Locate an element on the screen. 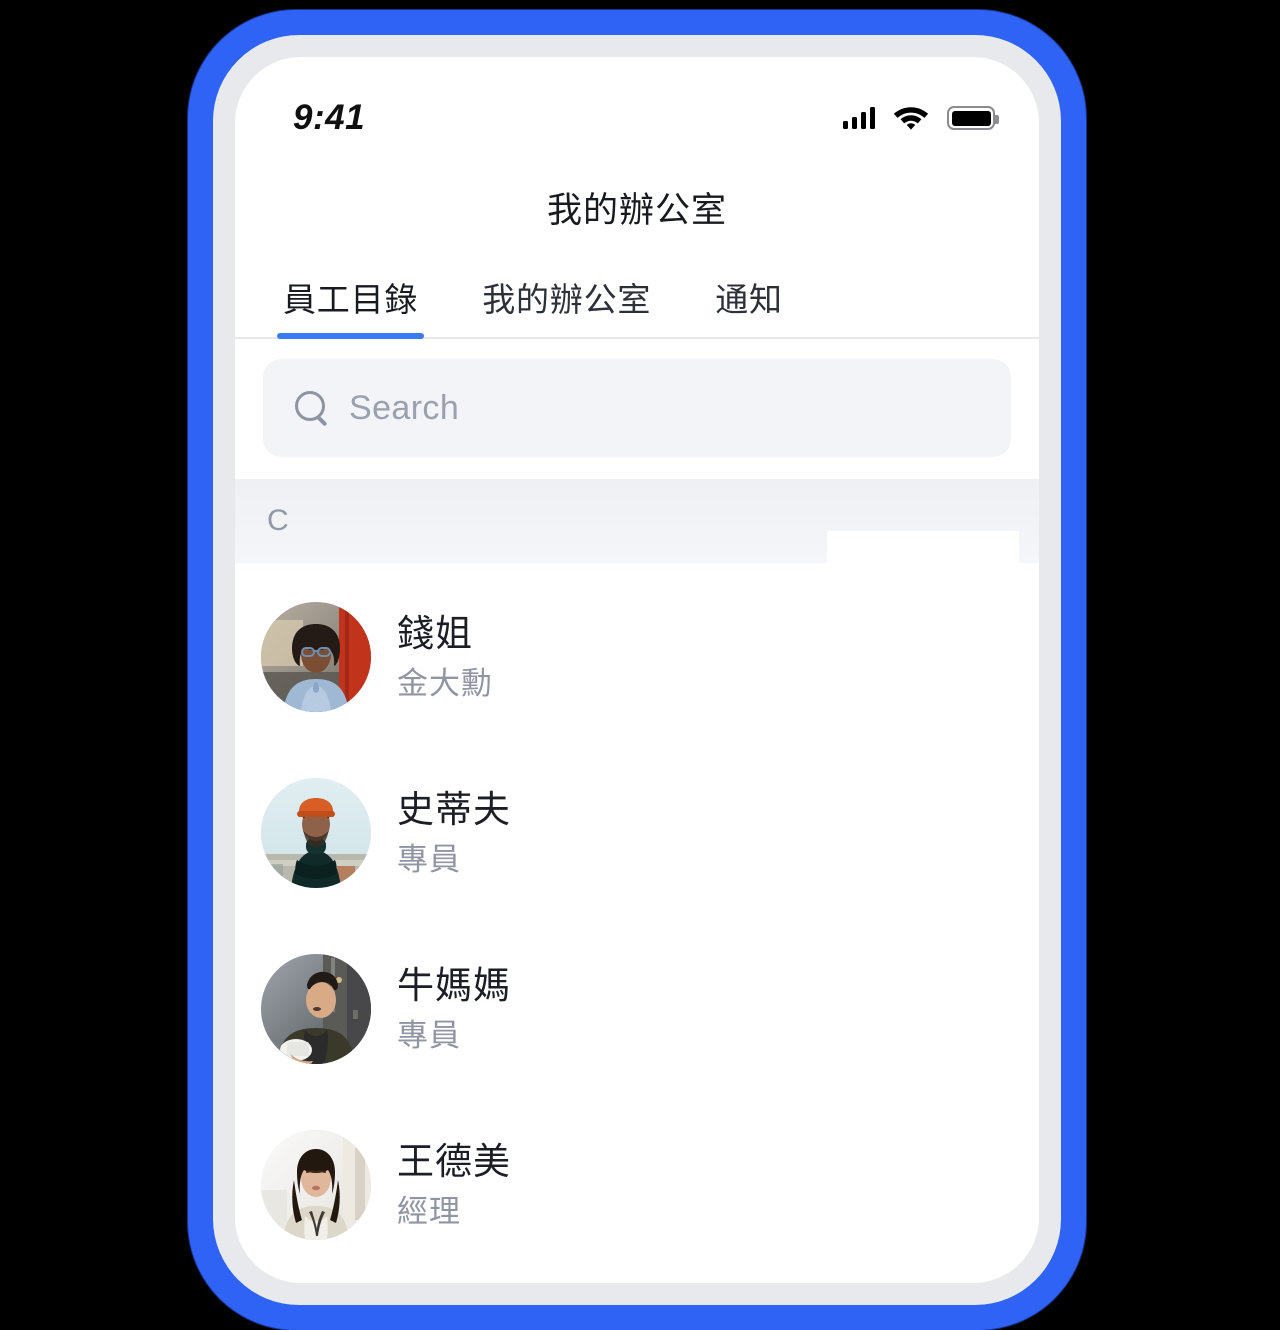  list-item-text: 王德美 經理 is located at coordinates (454, 1185).